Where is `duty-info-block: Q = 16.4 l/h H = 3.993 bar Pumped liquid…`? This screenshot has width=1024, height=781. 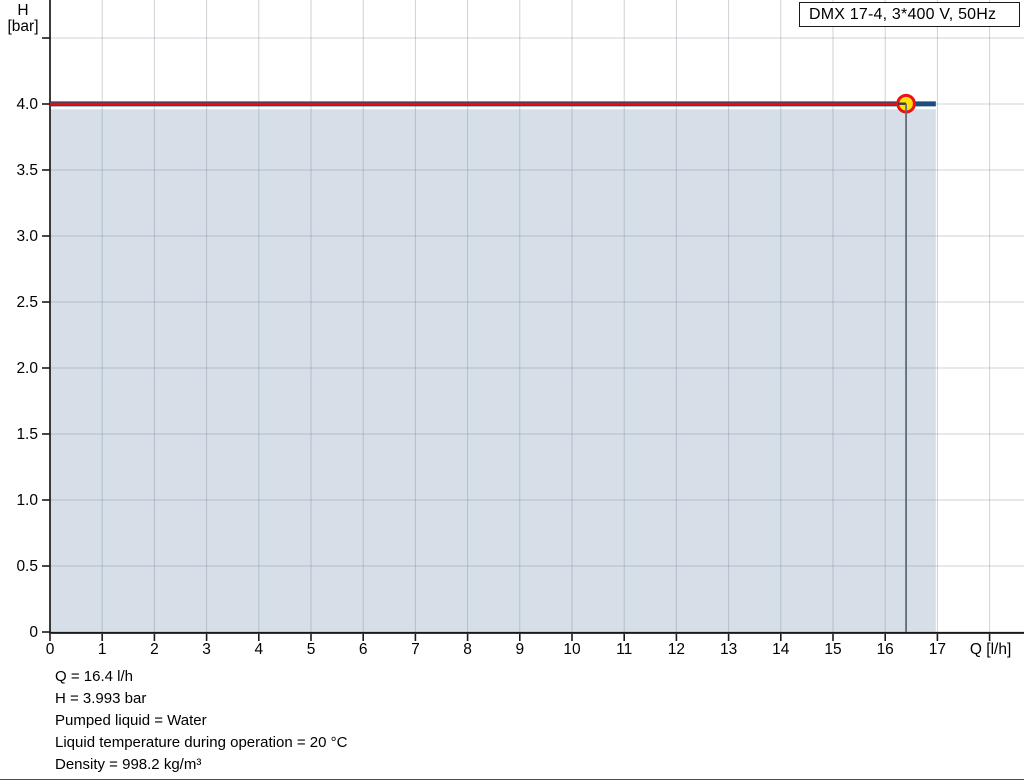
duty-info-block: Q = 16.4 l/h H = 3.993 bar Pumped liquid… is located at coordinates (355, 721).